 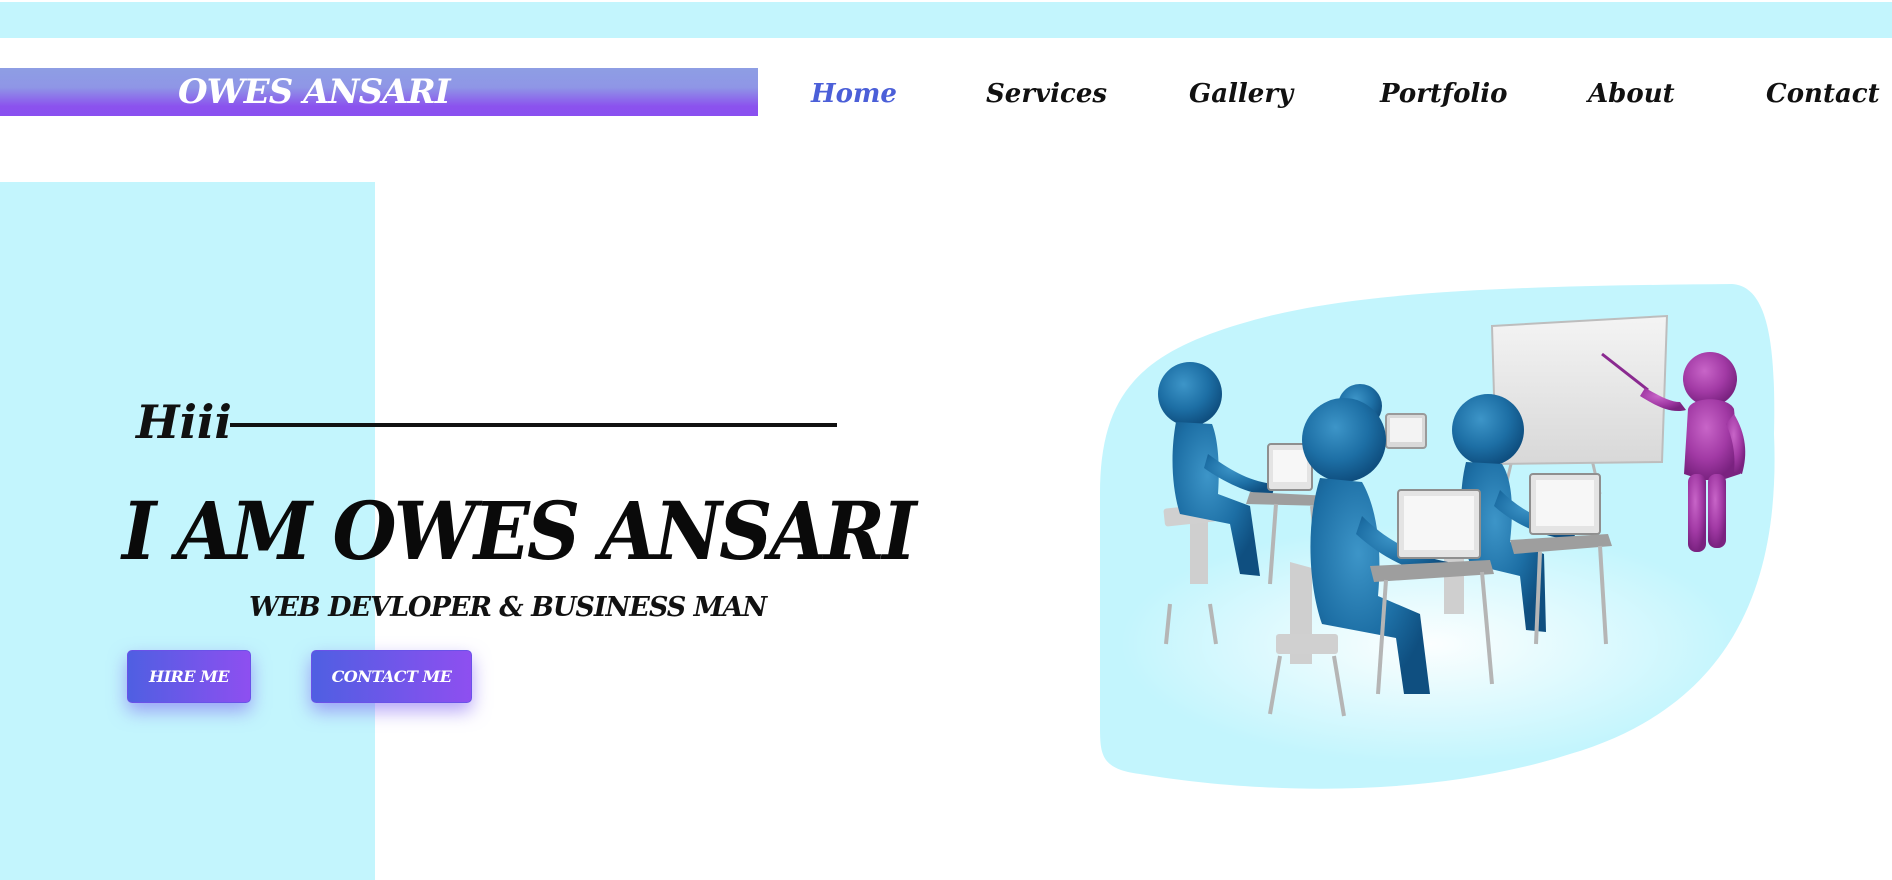 What do you see at coordinates (1046, 94) in the screenshot?
I see `nav-services: Services` at bounding box center [1046, 94].